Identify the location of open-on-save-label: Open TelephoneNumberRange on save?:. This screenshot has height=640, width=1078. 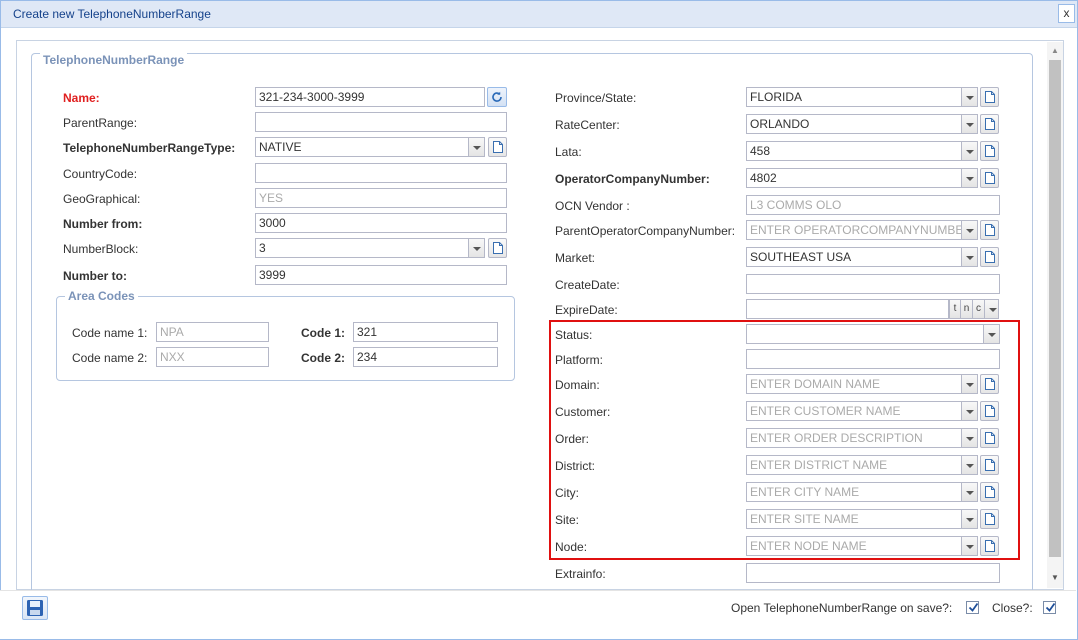
(842, 608).